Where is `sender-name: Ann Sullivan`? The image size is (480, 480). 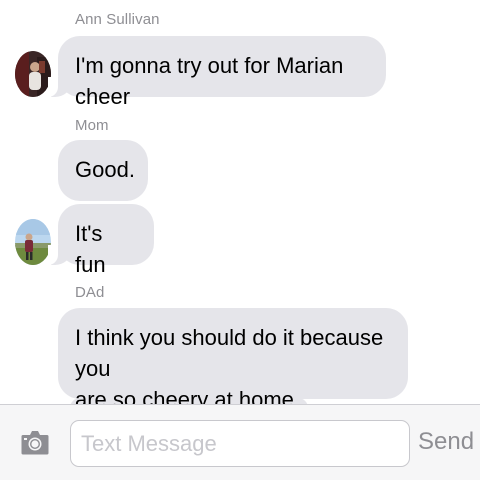
sender-name: Ann Sullivan is located at coordinates (117, 19).